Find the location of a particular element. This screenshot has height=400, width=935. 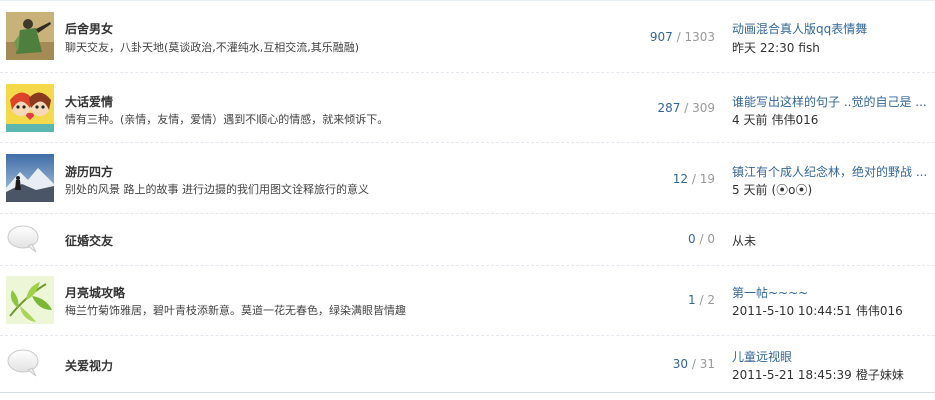

thread-post-counts: 0 / 0 is located at coordinates (701, 239).